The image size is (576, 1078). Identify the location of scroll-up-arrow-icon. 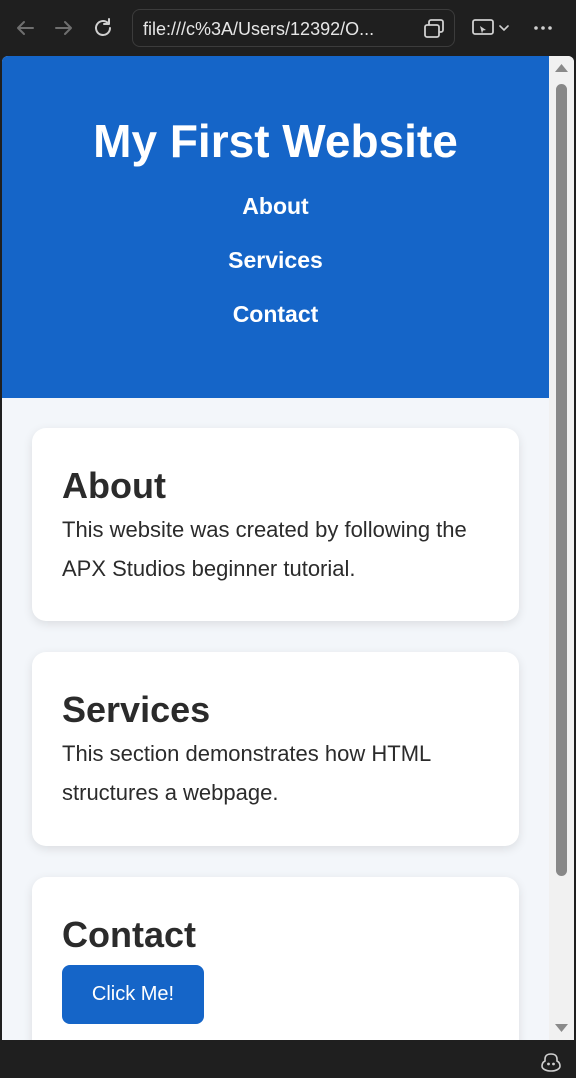
(561, 68).